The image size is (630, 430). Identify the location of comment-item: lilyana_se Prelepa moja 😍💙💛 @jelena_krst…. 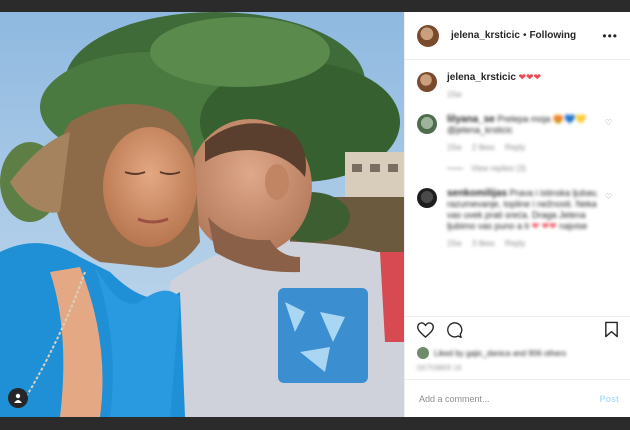
(517, 144).